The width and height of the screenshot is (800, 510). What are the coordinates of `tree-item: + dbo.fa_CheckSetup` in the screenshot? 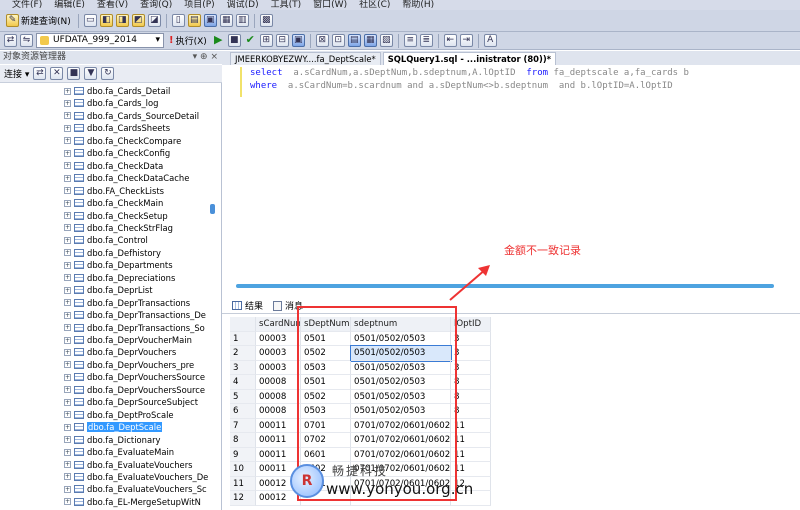 It's located at (116, 216).